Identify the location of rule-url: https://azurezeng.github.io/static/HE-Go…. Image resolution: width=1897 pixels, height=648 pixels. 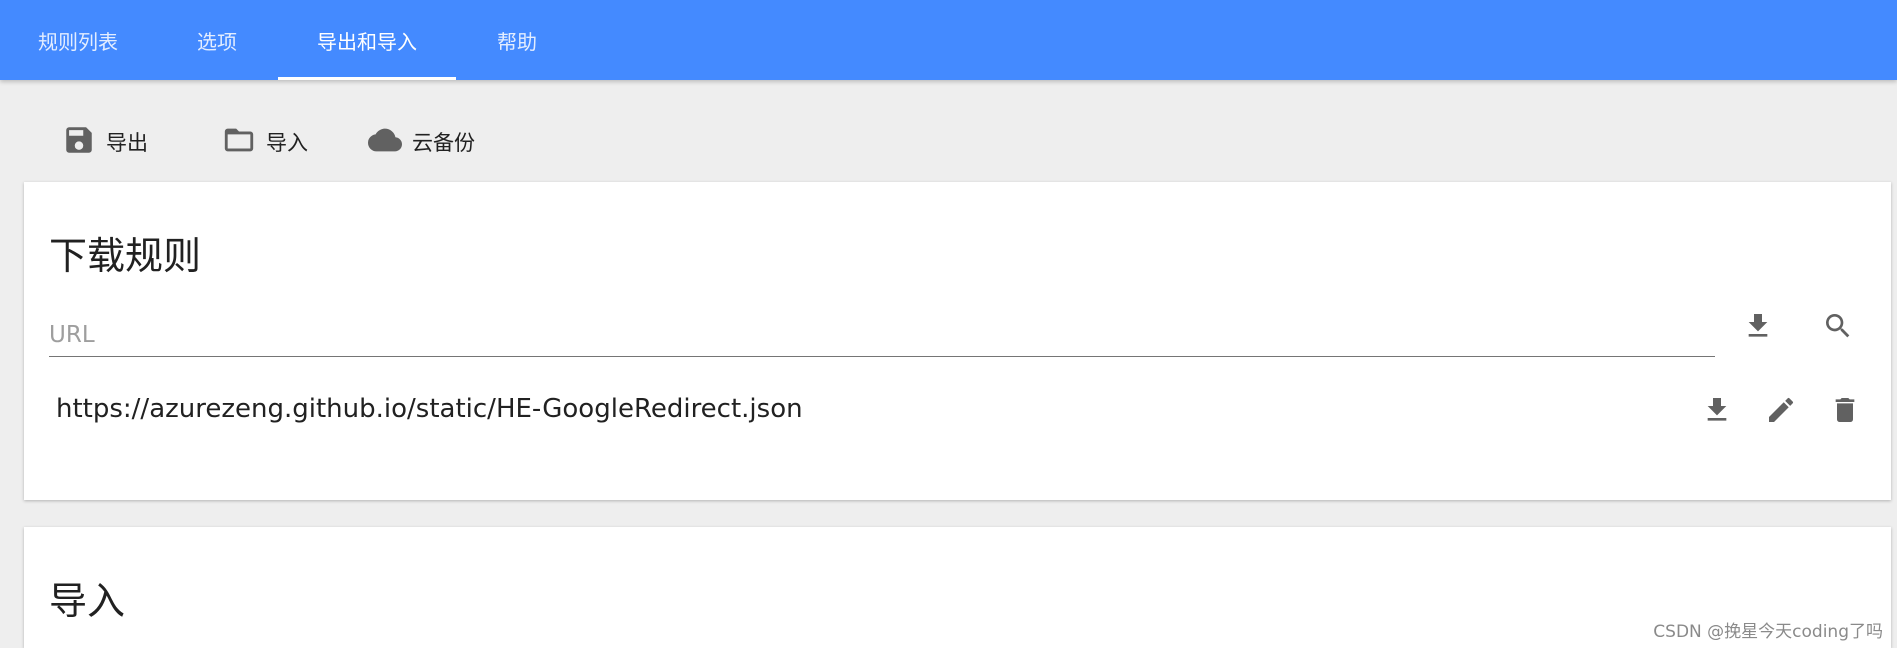
(429, 409).